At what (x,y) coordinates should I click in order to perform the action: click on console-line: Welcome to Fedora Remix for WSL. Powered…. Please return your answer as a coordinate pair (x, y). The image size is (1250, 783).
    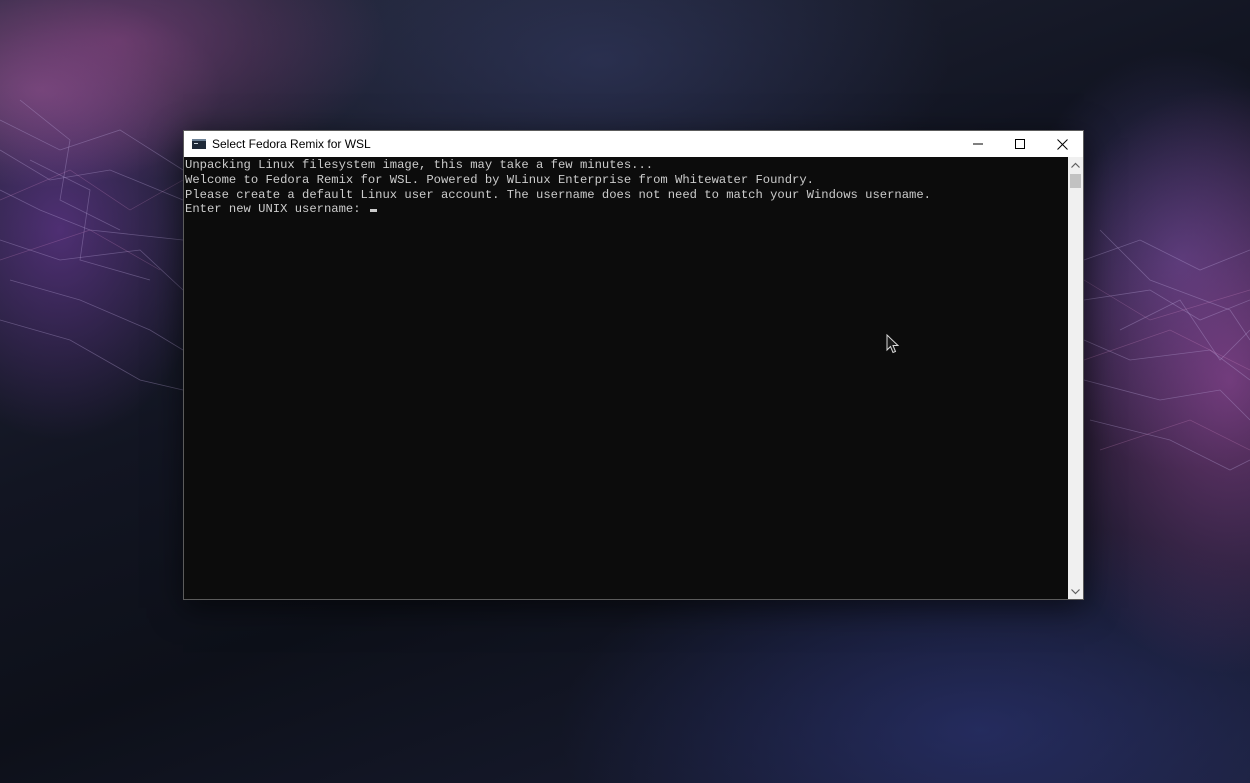
    Looking at the image, I should click on (499, 179).